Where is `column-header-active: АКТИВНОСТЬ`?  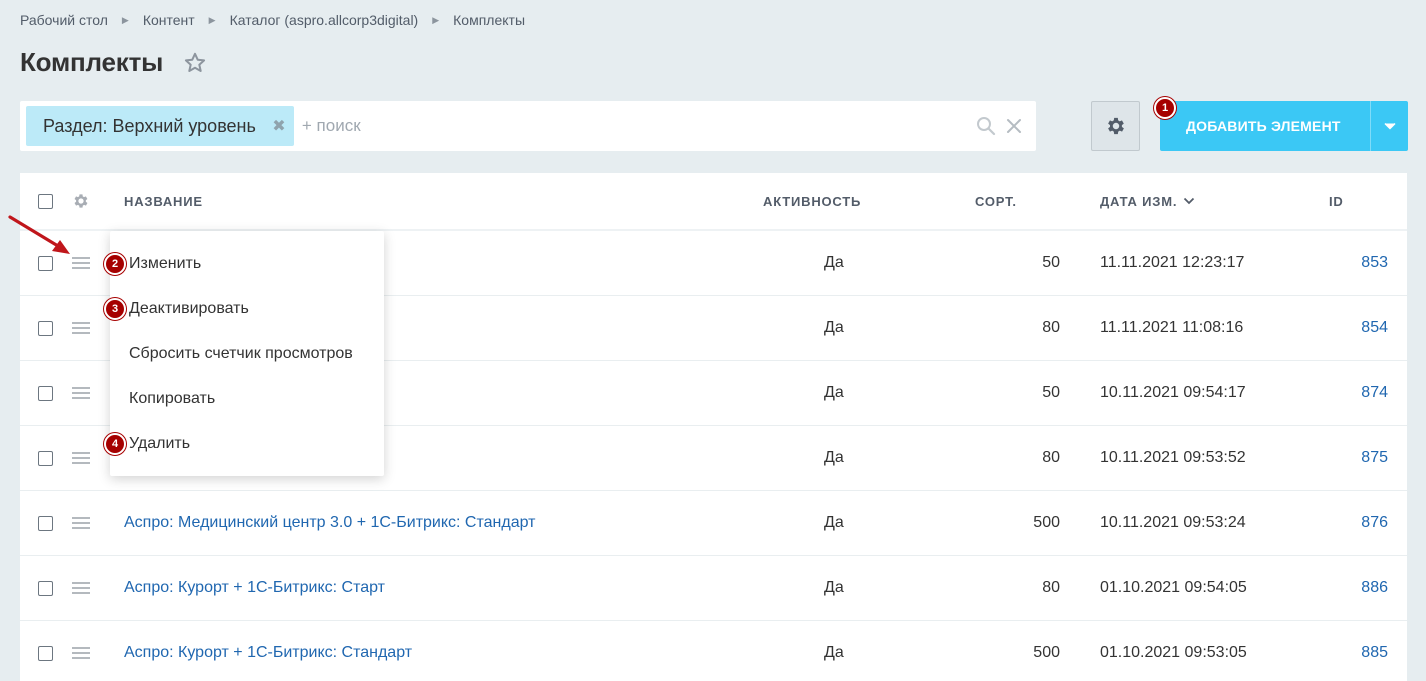
column-header-active: АКТИВНОСТЬ is located at coordinates (812, 201).